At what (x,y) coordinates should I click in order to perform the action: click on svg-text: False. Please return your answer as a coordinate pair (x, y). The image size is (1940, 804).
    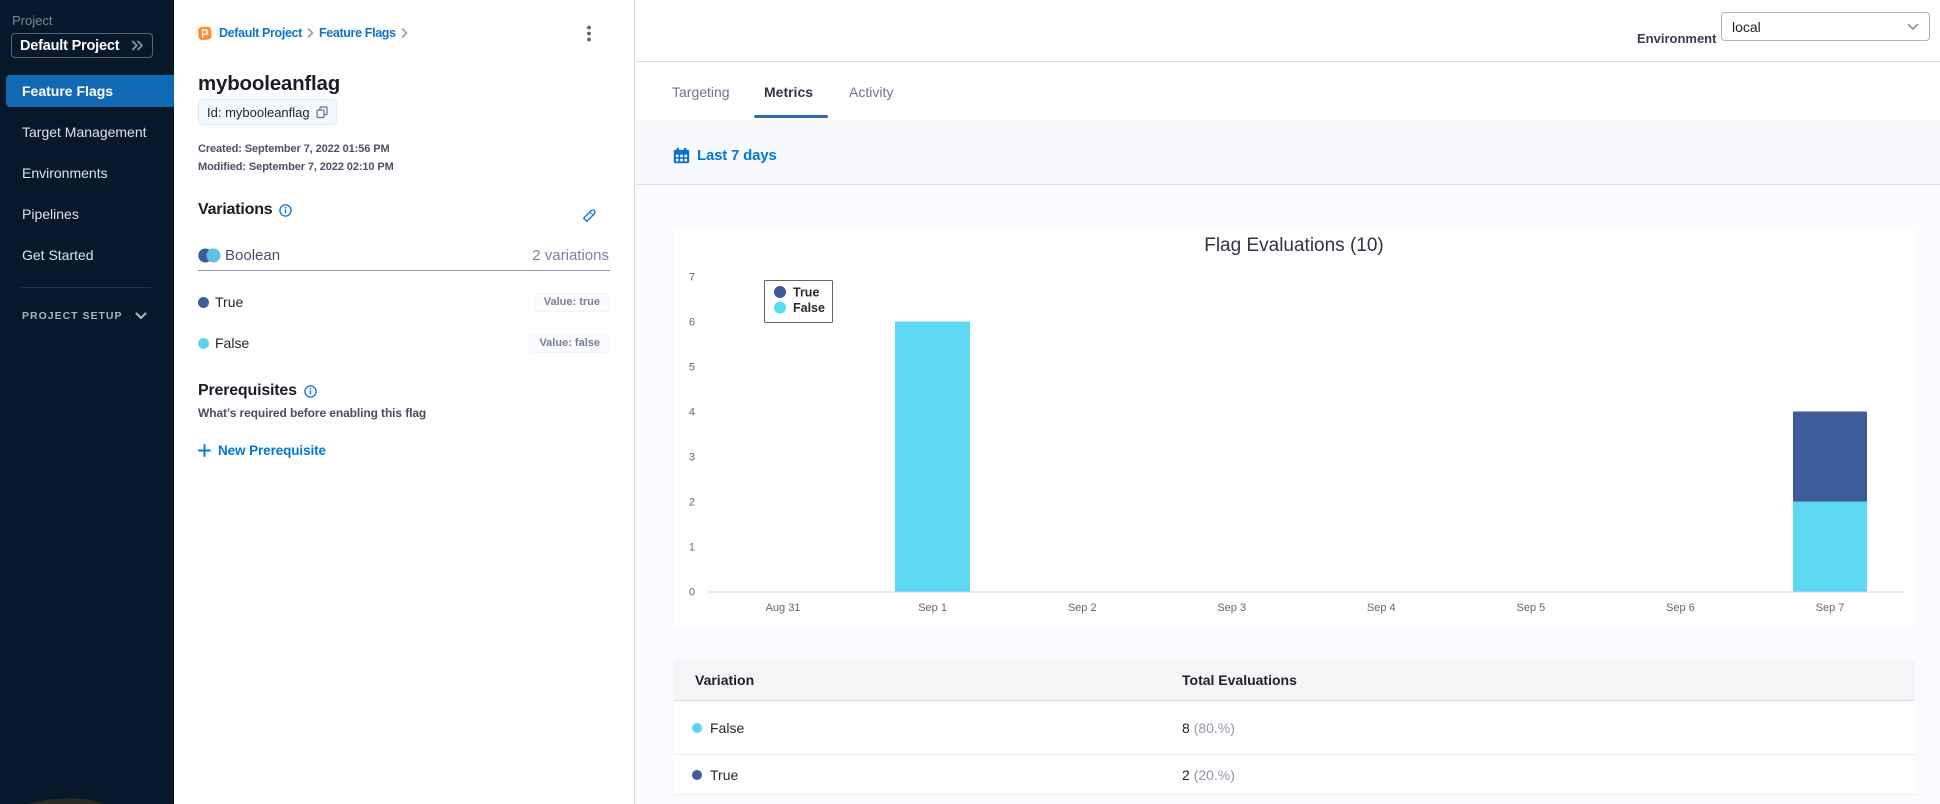
    Looking at the image, I should click on (809, 308).